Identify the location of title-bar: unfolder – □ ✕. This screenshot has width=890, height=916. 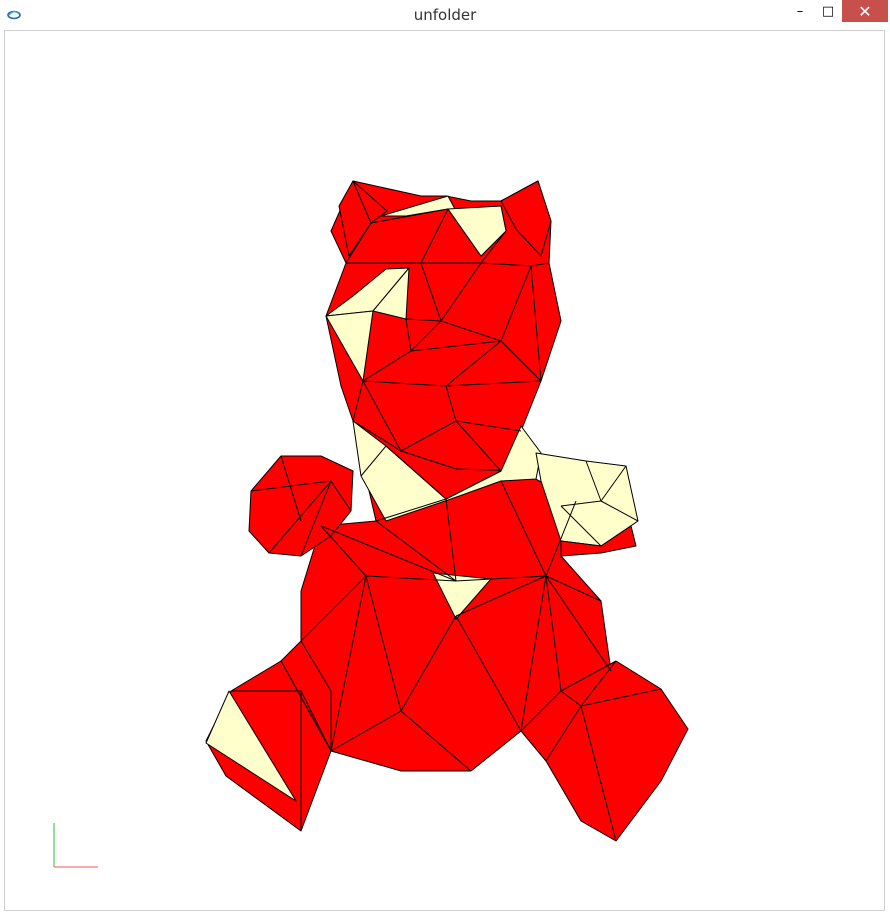
(445, 15).